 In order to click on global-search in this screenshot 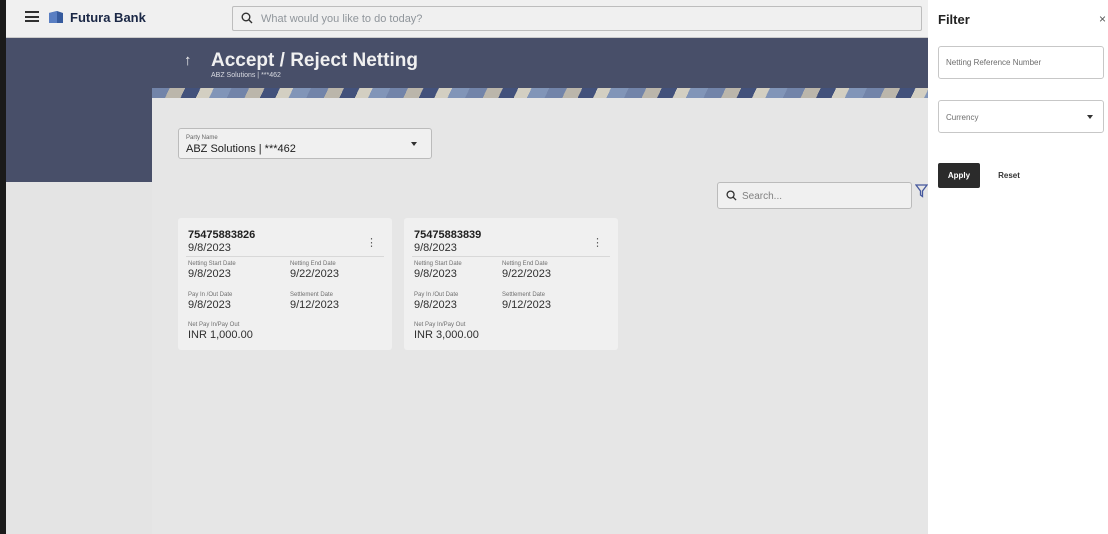, I will do `click(577, 18)`.